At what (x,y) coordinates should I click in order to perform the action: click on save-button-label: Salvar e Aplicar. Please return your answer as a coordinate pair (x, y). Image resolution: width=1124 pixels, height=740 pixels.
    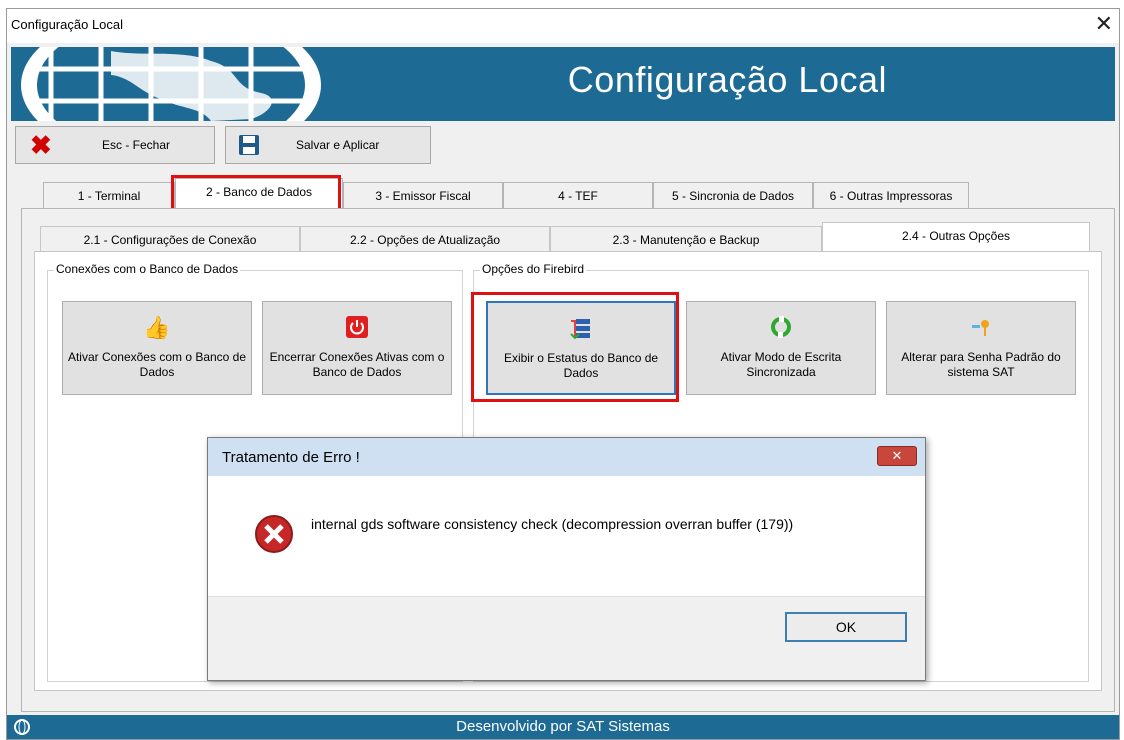
    Looking at the image, I should click on (338, 145).